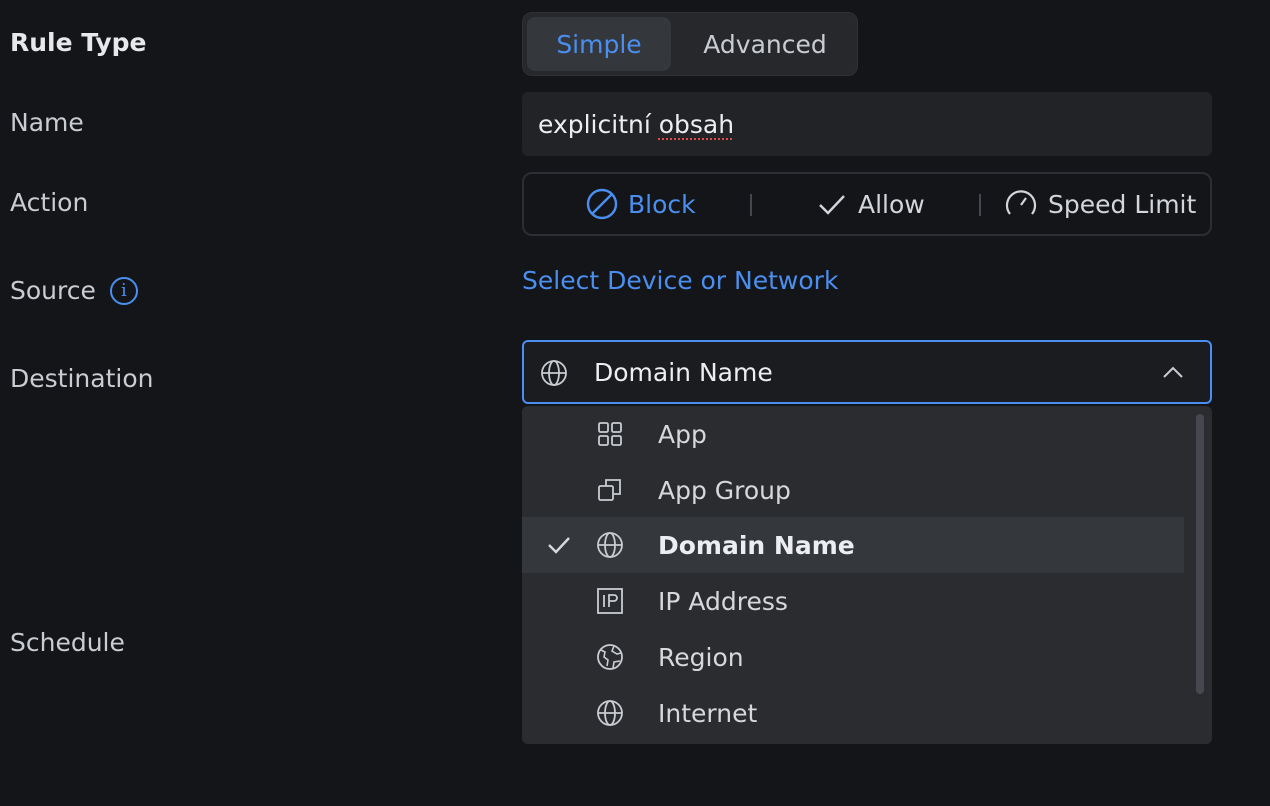  What do you see at coordinates (67, 642) in the screenshot?
I see `schedule-label: Schedule` at bounding box center [67, 642].